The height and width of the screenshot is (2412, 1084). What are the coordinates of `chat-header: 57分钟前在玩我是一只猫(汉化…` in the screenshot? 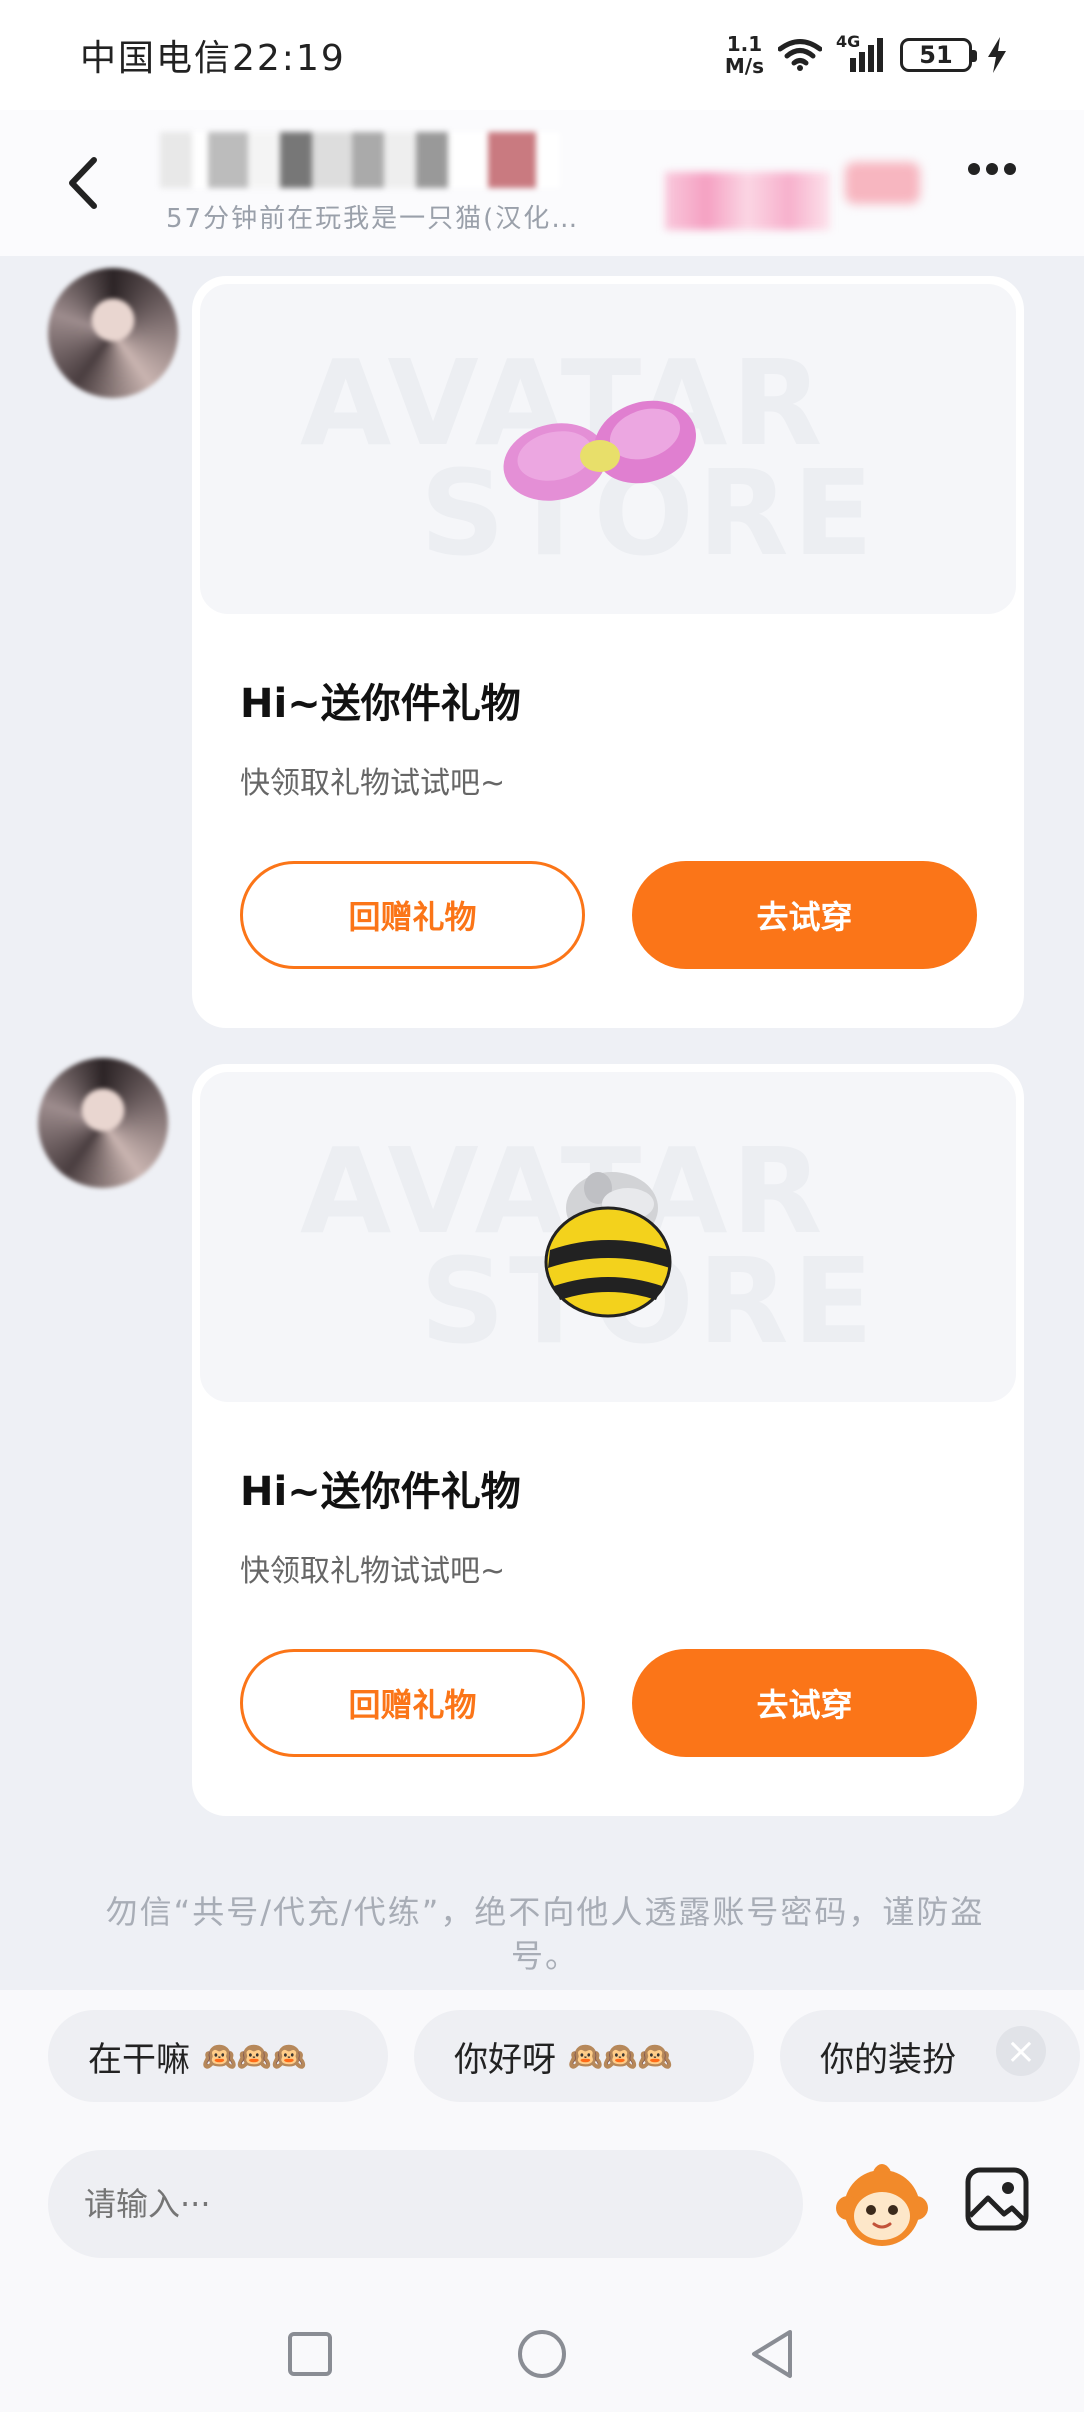 It's located at (542, 183).